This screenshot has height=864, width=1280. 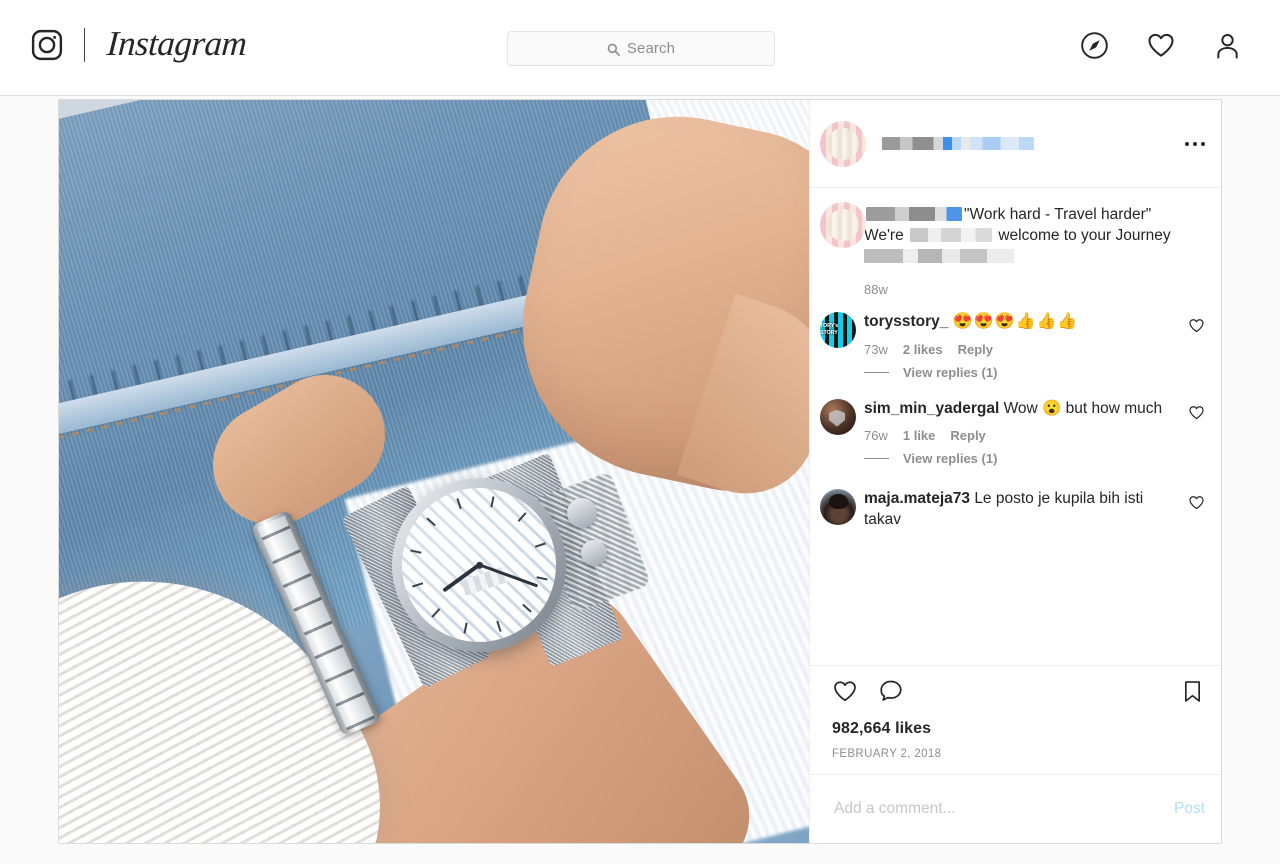 I want to click on comment-avatar-cell: TORY's STORY, so click(x=842, y=345).